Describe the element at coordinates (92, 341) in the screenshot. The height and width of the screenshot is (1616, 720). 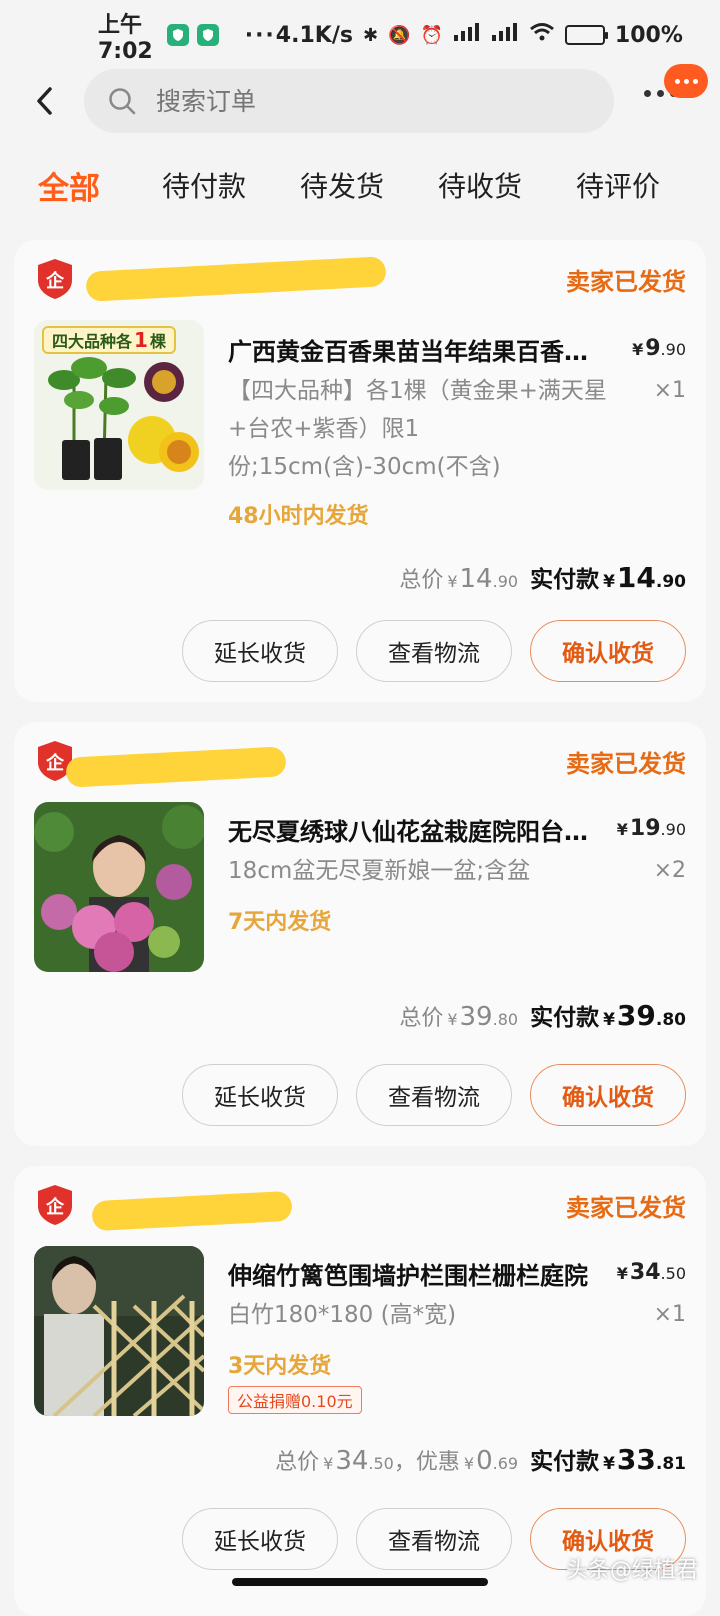
I see `badge-text: 四大品种各` at that location.